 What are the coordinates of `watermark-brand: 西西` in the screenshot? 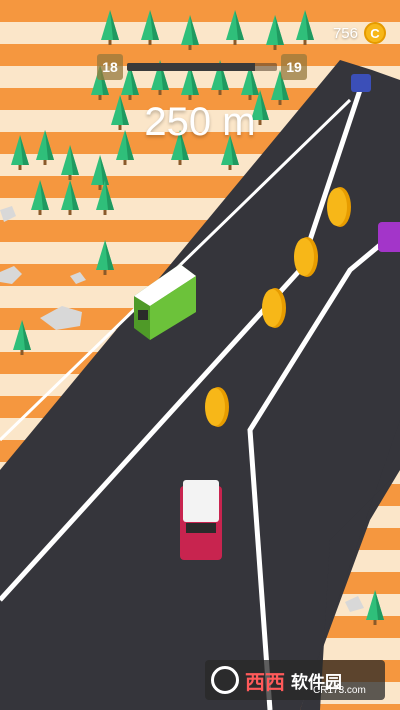 It's located at (265, 682).